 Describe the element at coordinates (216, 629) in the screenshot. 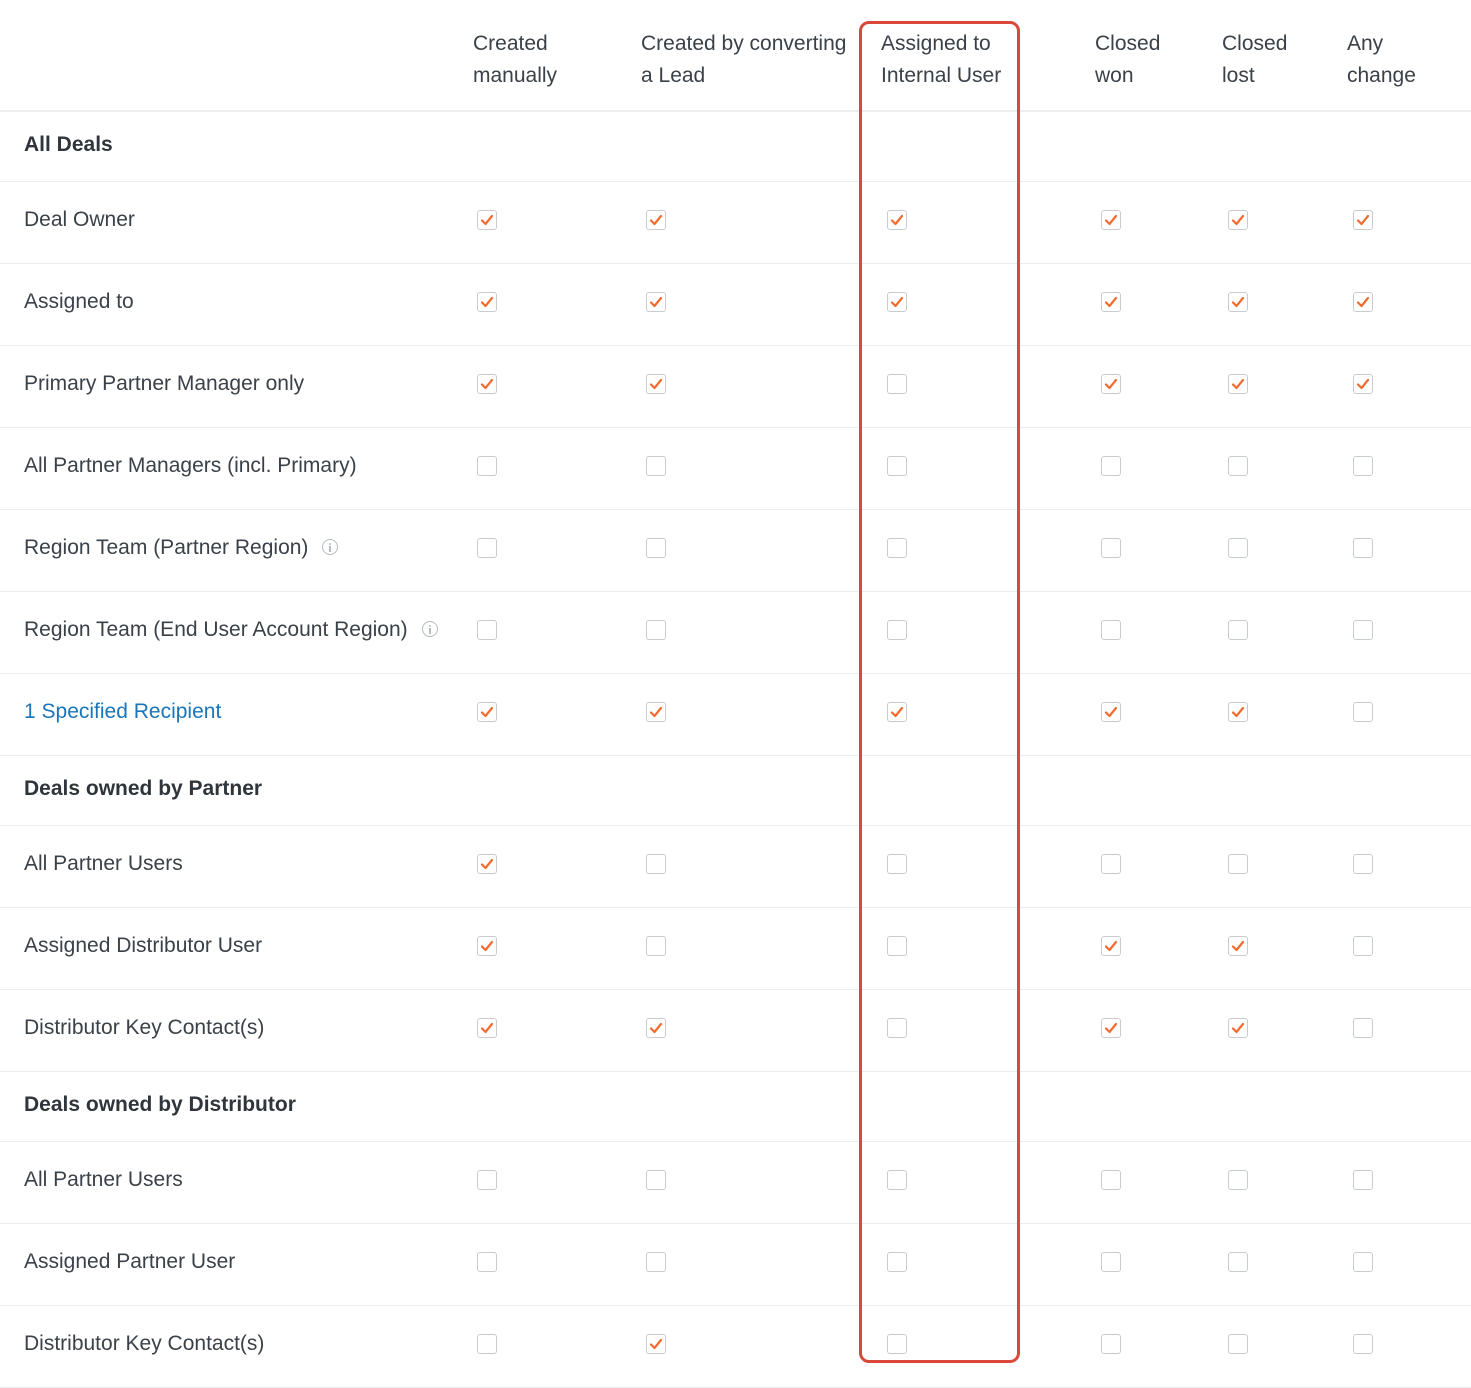

I see `row-label: Region Team (End User Account Region)` at that location.